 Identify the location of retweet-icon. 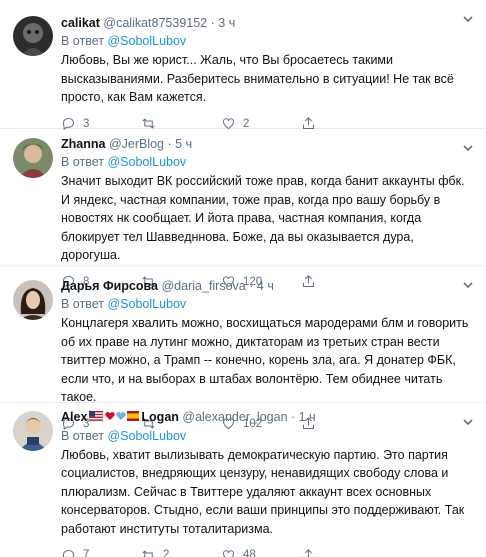
(147, 553).